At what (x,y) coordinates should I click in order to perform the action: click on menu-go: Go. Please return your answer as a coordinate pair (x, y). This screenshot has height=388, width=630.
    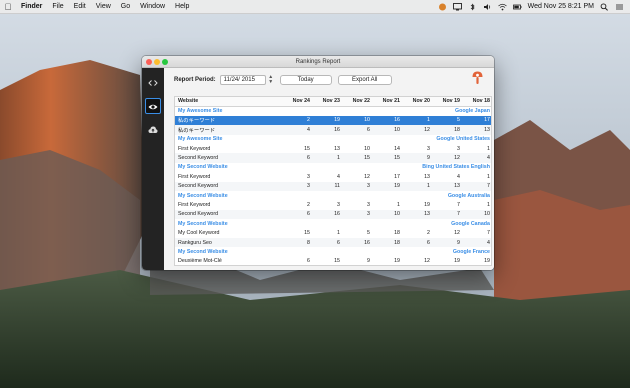
    Looking at the image, I should click on (125, 6).